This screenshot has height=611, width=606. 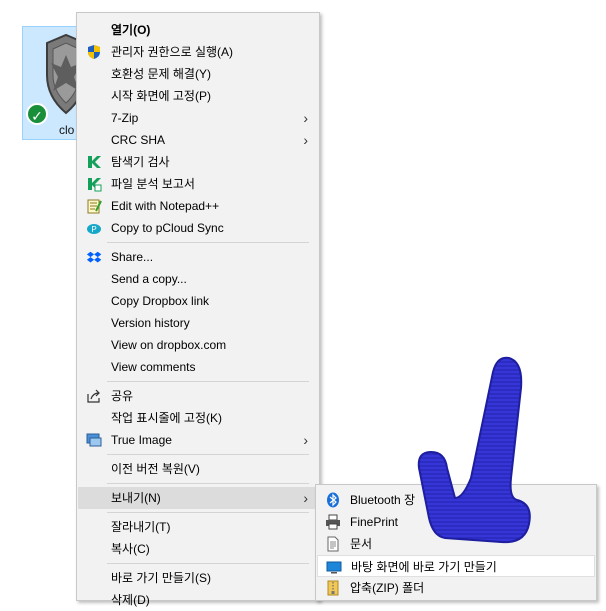 What do you see at coordinates (198, 600) in the screenshot?
I see `menu-item-delete: 삭제(D)` at bounding box center [198, 600].